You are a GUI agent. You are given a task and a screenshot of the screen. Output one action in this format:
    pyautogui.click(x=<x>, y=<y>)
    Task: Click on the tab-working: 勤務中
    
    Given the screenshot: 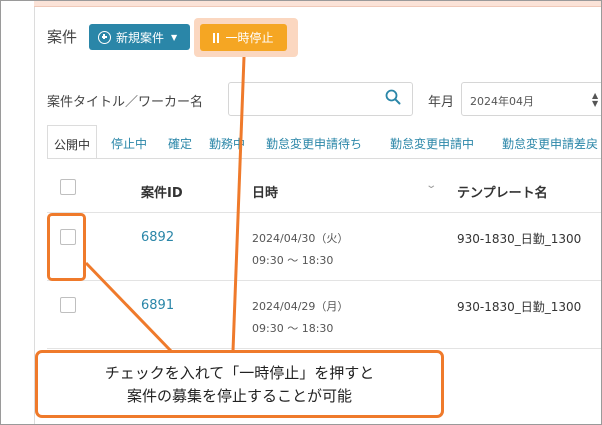 What is the action you would take?
    pyautogui.click(x=227, y=142)
    